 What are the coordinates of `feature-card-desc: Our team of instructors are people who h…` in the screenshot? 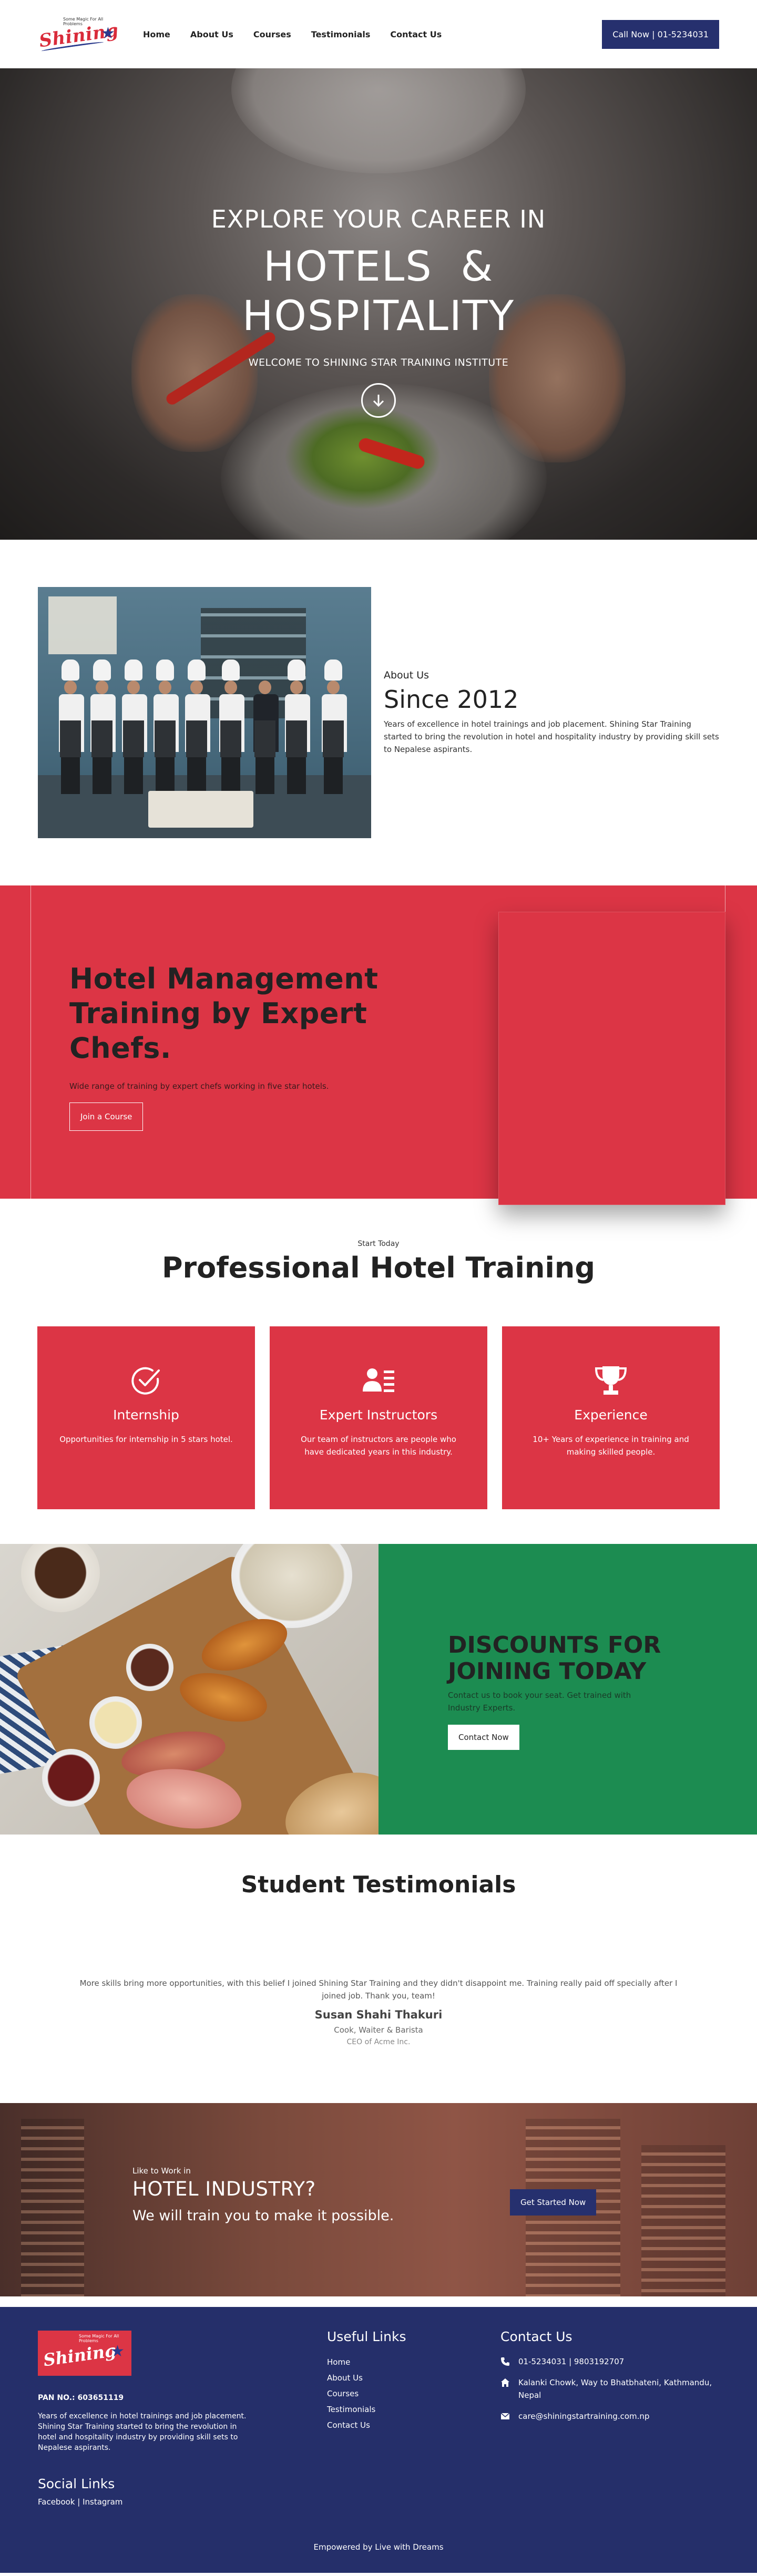 It's located at (378, 1446).